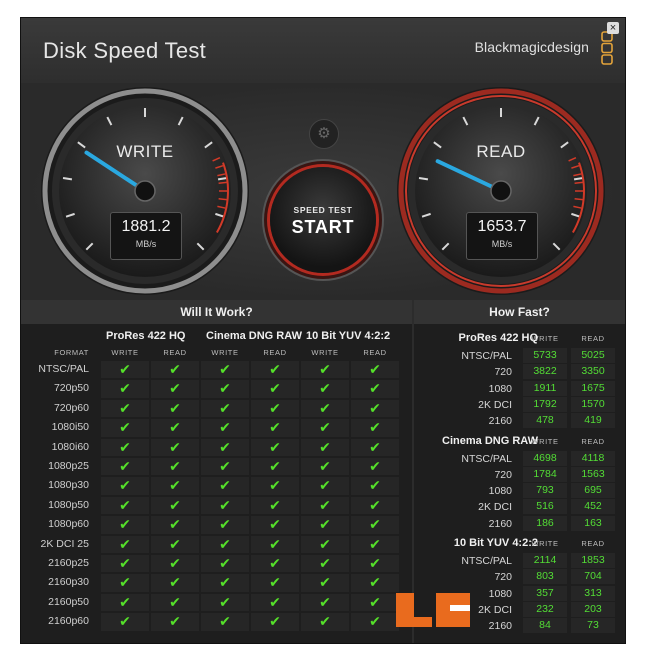  What do you see at coordinates (323, 210) in the screenshot?
I see `start-button-caption: SPEED TEST` at bounding box center [323, 210].